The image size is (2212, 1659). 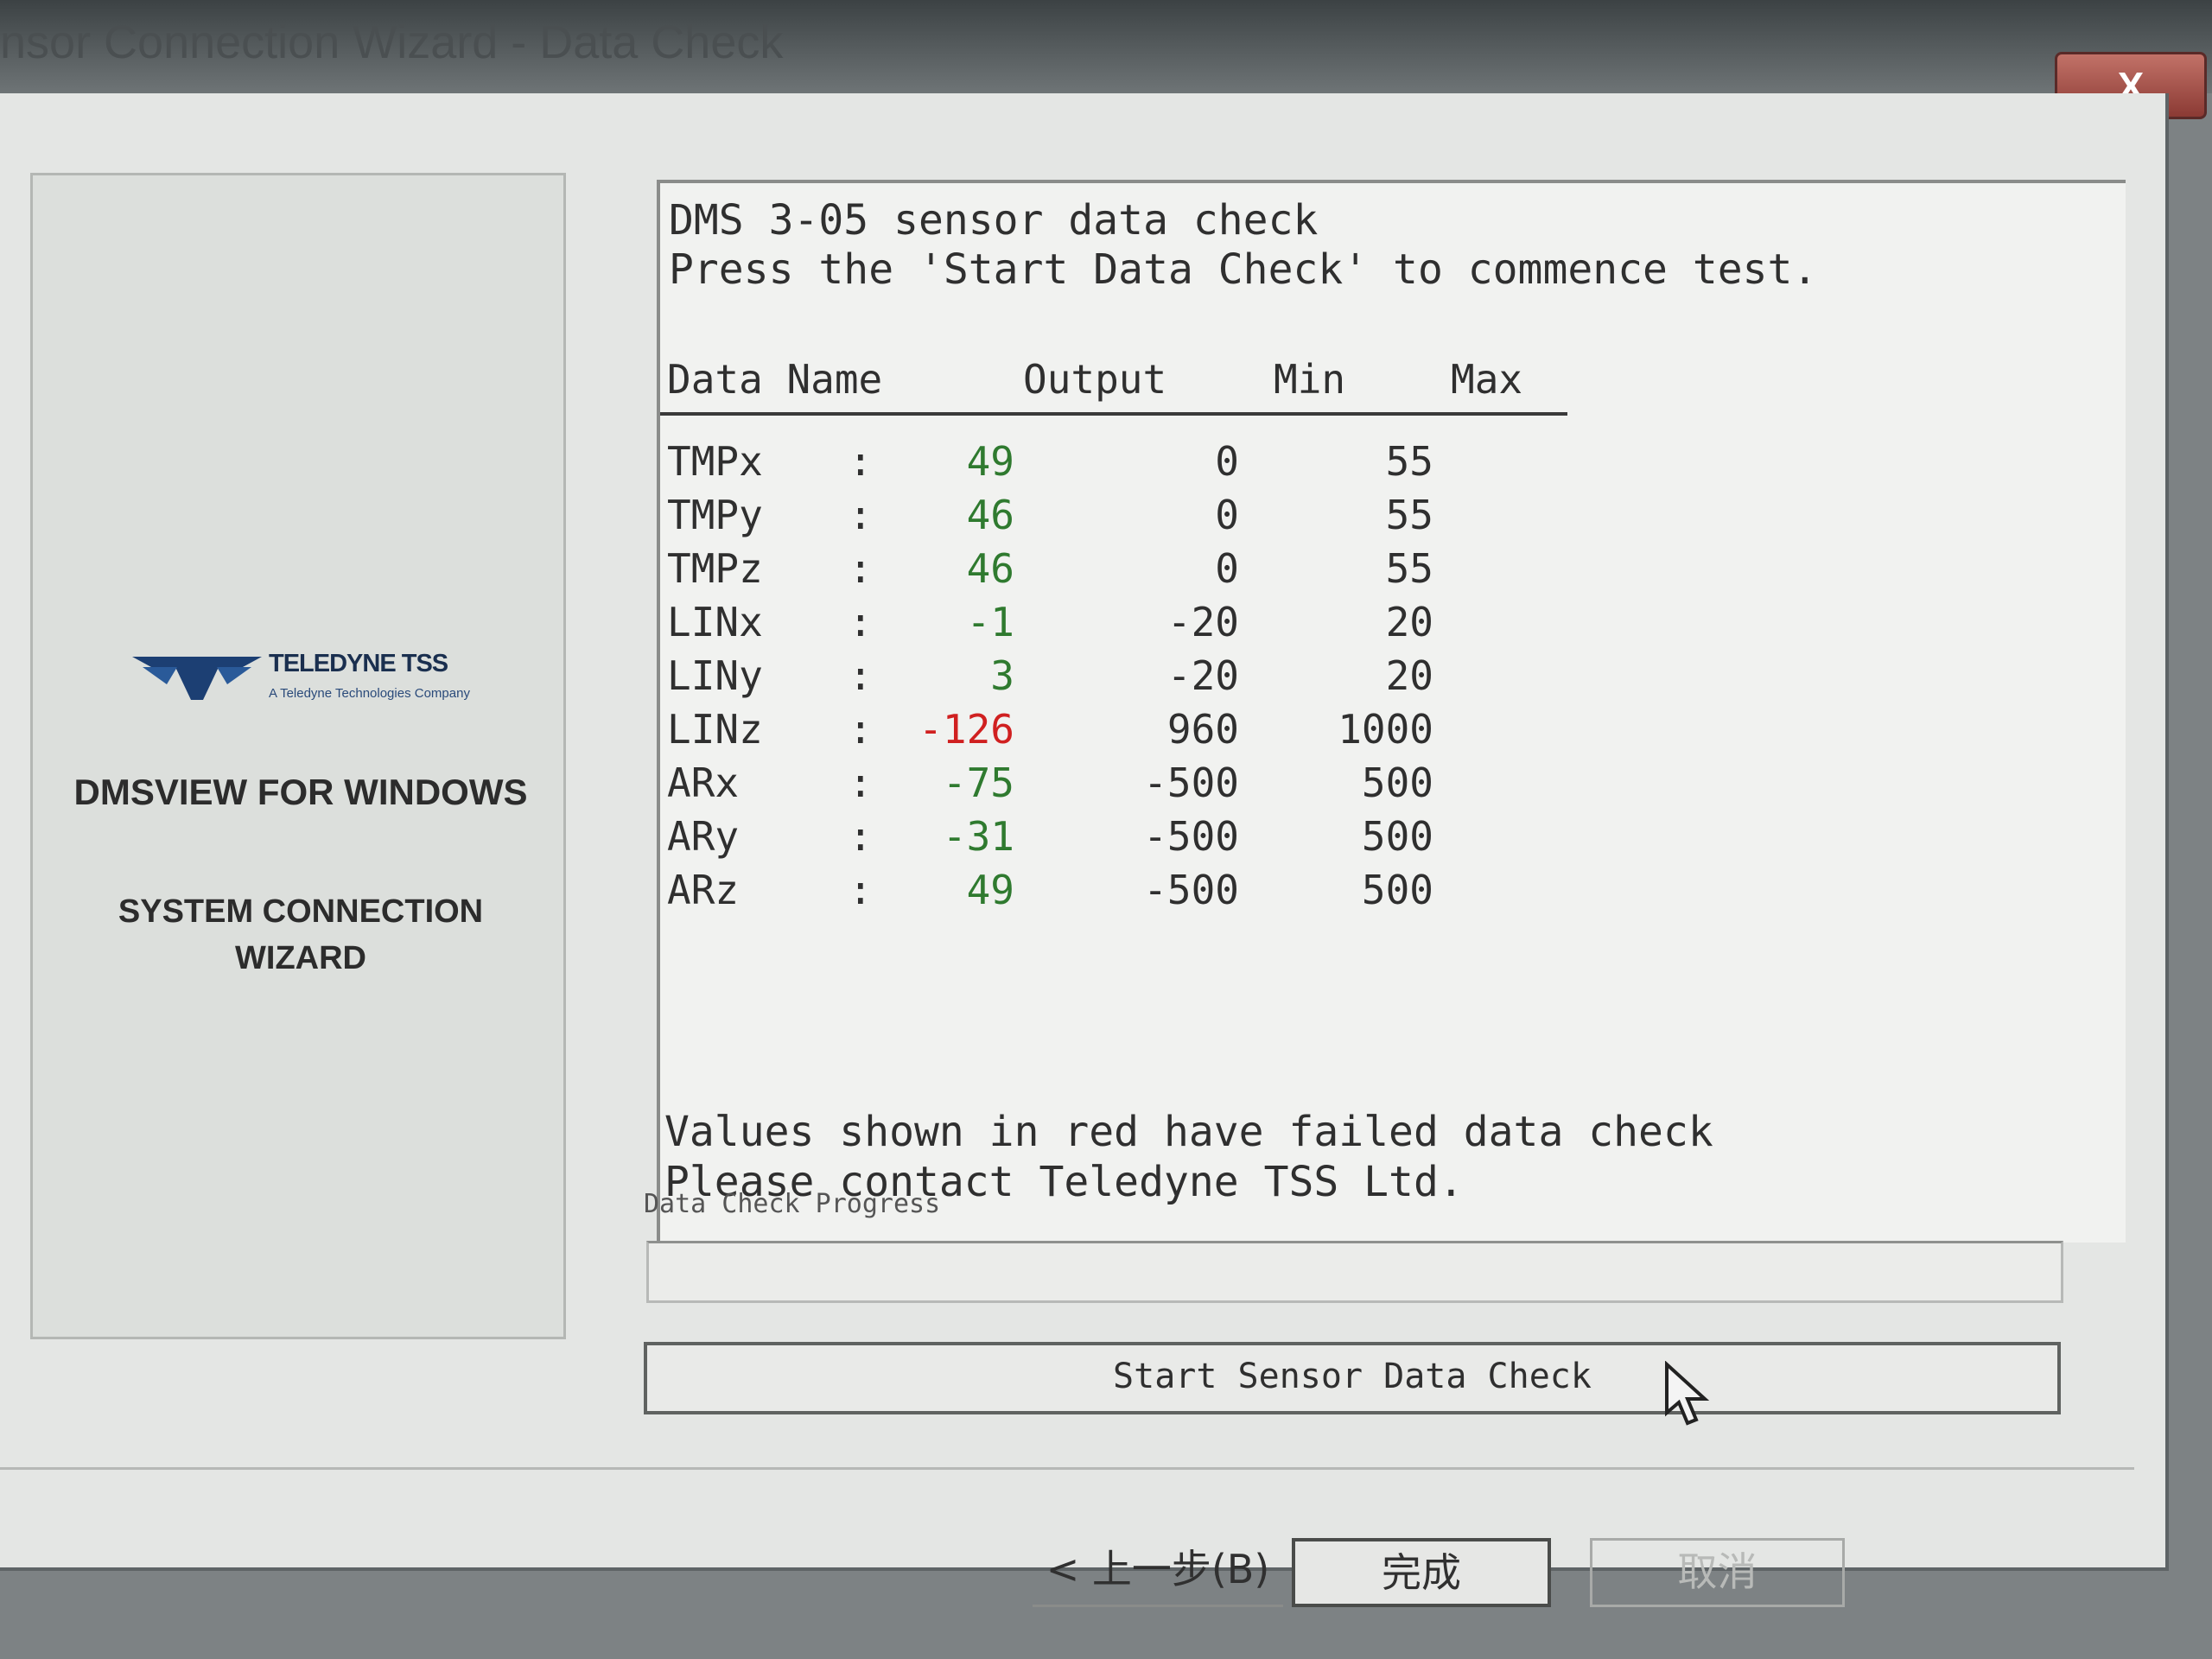 What do you see at coordinates (1092, 518) in the screenshot?
I see `table-row: TMPy: 46 0 55` at bounding box center [1092, 518].